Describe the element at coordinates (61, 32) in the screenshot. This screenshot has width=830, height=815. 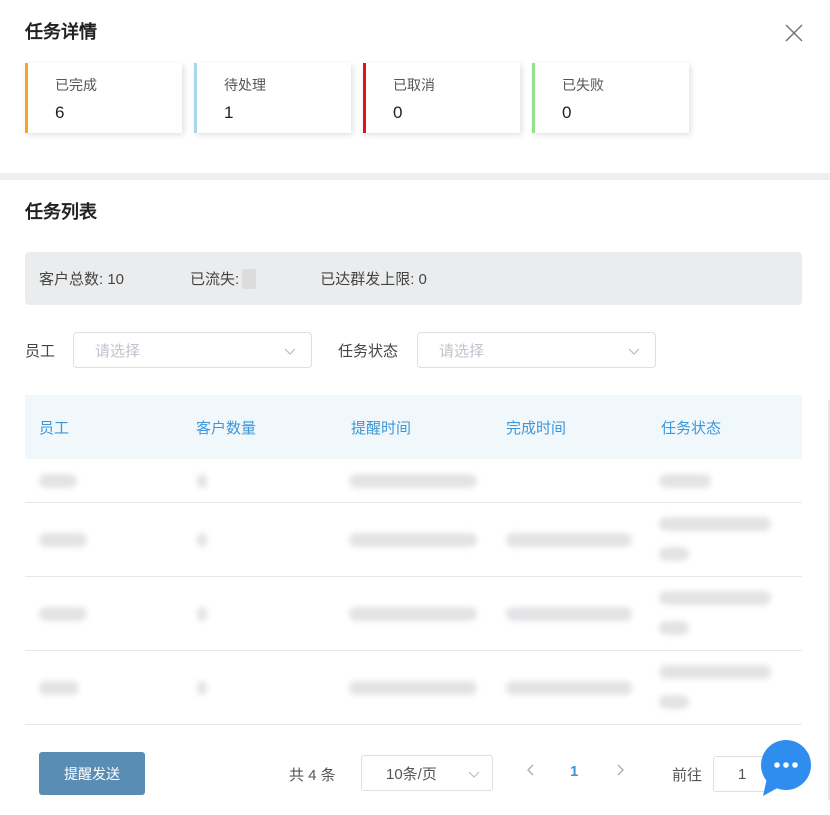
I see `dialog-title: 任务详情` at that location.